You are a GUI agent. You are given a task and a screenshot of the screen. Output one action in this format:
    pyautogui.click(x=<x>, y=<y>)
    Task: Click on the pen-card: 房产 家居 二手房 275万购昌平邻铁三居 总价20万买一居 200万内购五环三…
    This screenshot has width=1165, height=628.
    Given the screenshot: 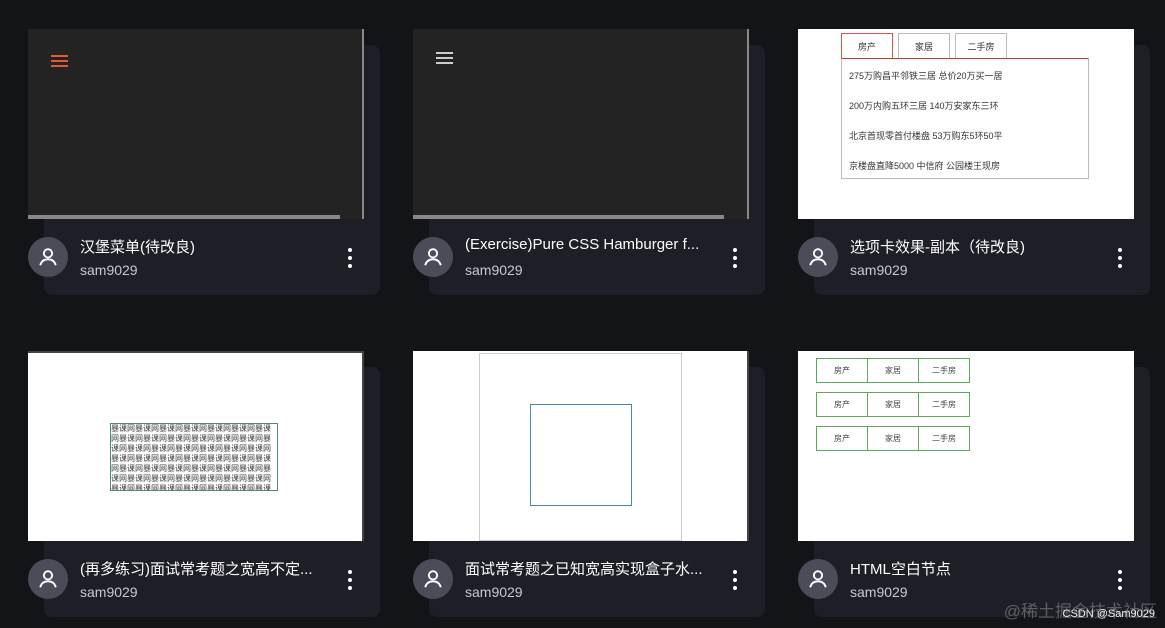 What is the action you would take?
    pyautogui.click(x=974, y=164)
    